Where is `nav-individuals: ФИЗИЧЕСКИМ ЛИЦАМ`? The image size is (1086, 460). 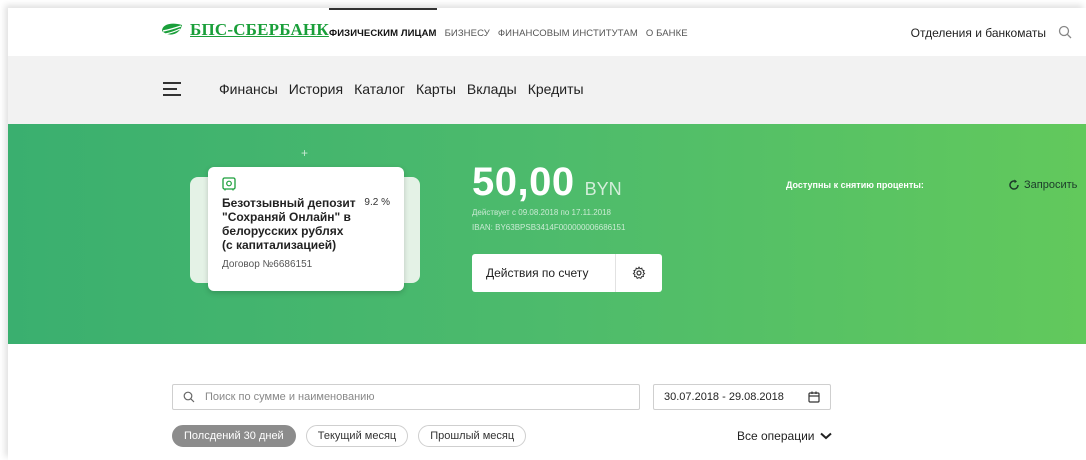
nav-individuals: ФИЗИЧЕСКИМ ЛИЦАМ is located at coordinates (383, 23).